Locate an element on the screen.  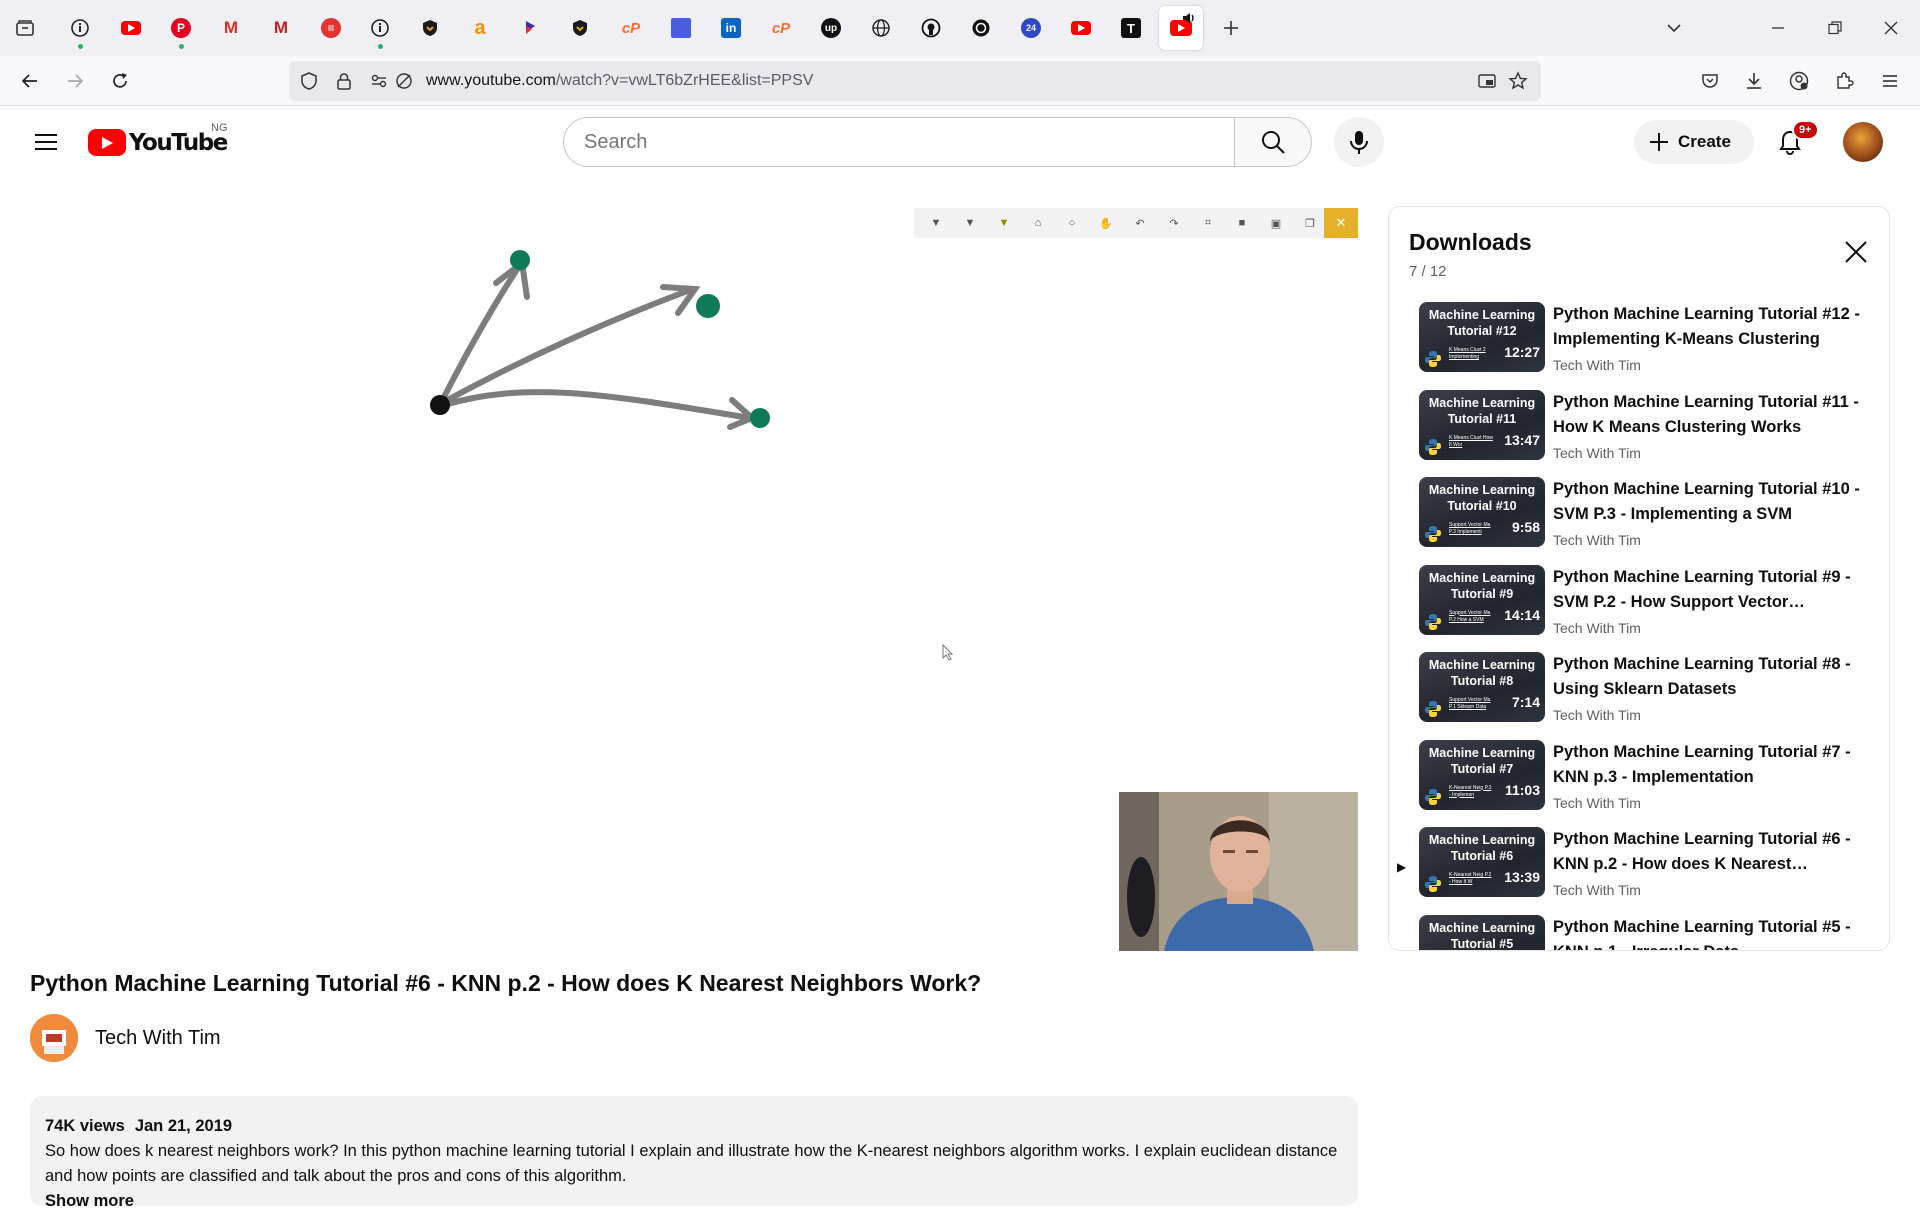
tab-pinterest-icon: P is located at coordinates (181, 28).